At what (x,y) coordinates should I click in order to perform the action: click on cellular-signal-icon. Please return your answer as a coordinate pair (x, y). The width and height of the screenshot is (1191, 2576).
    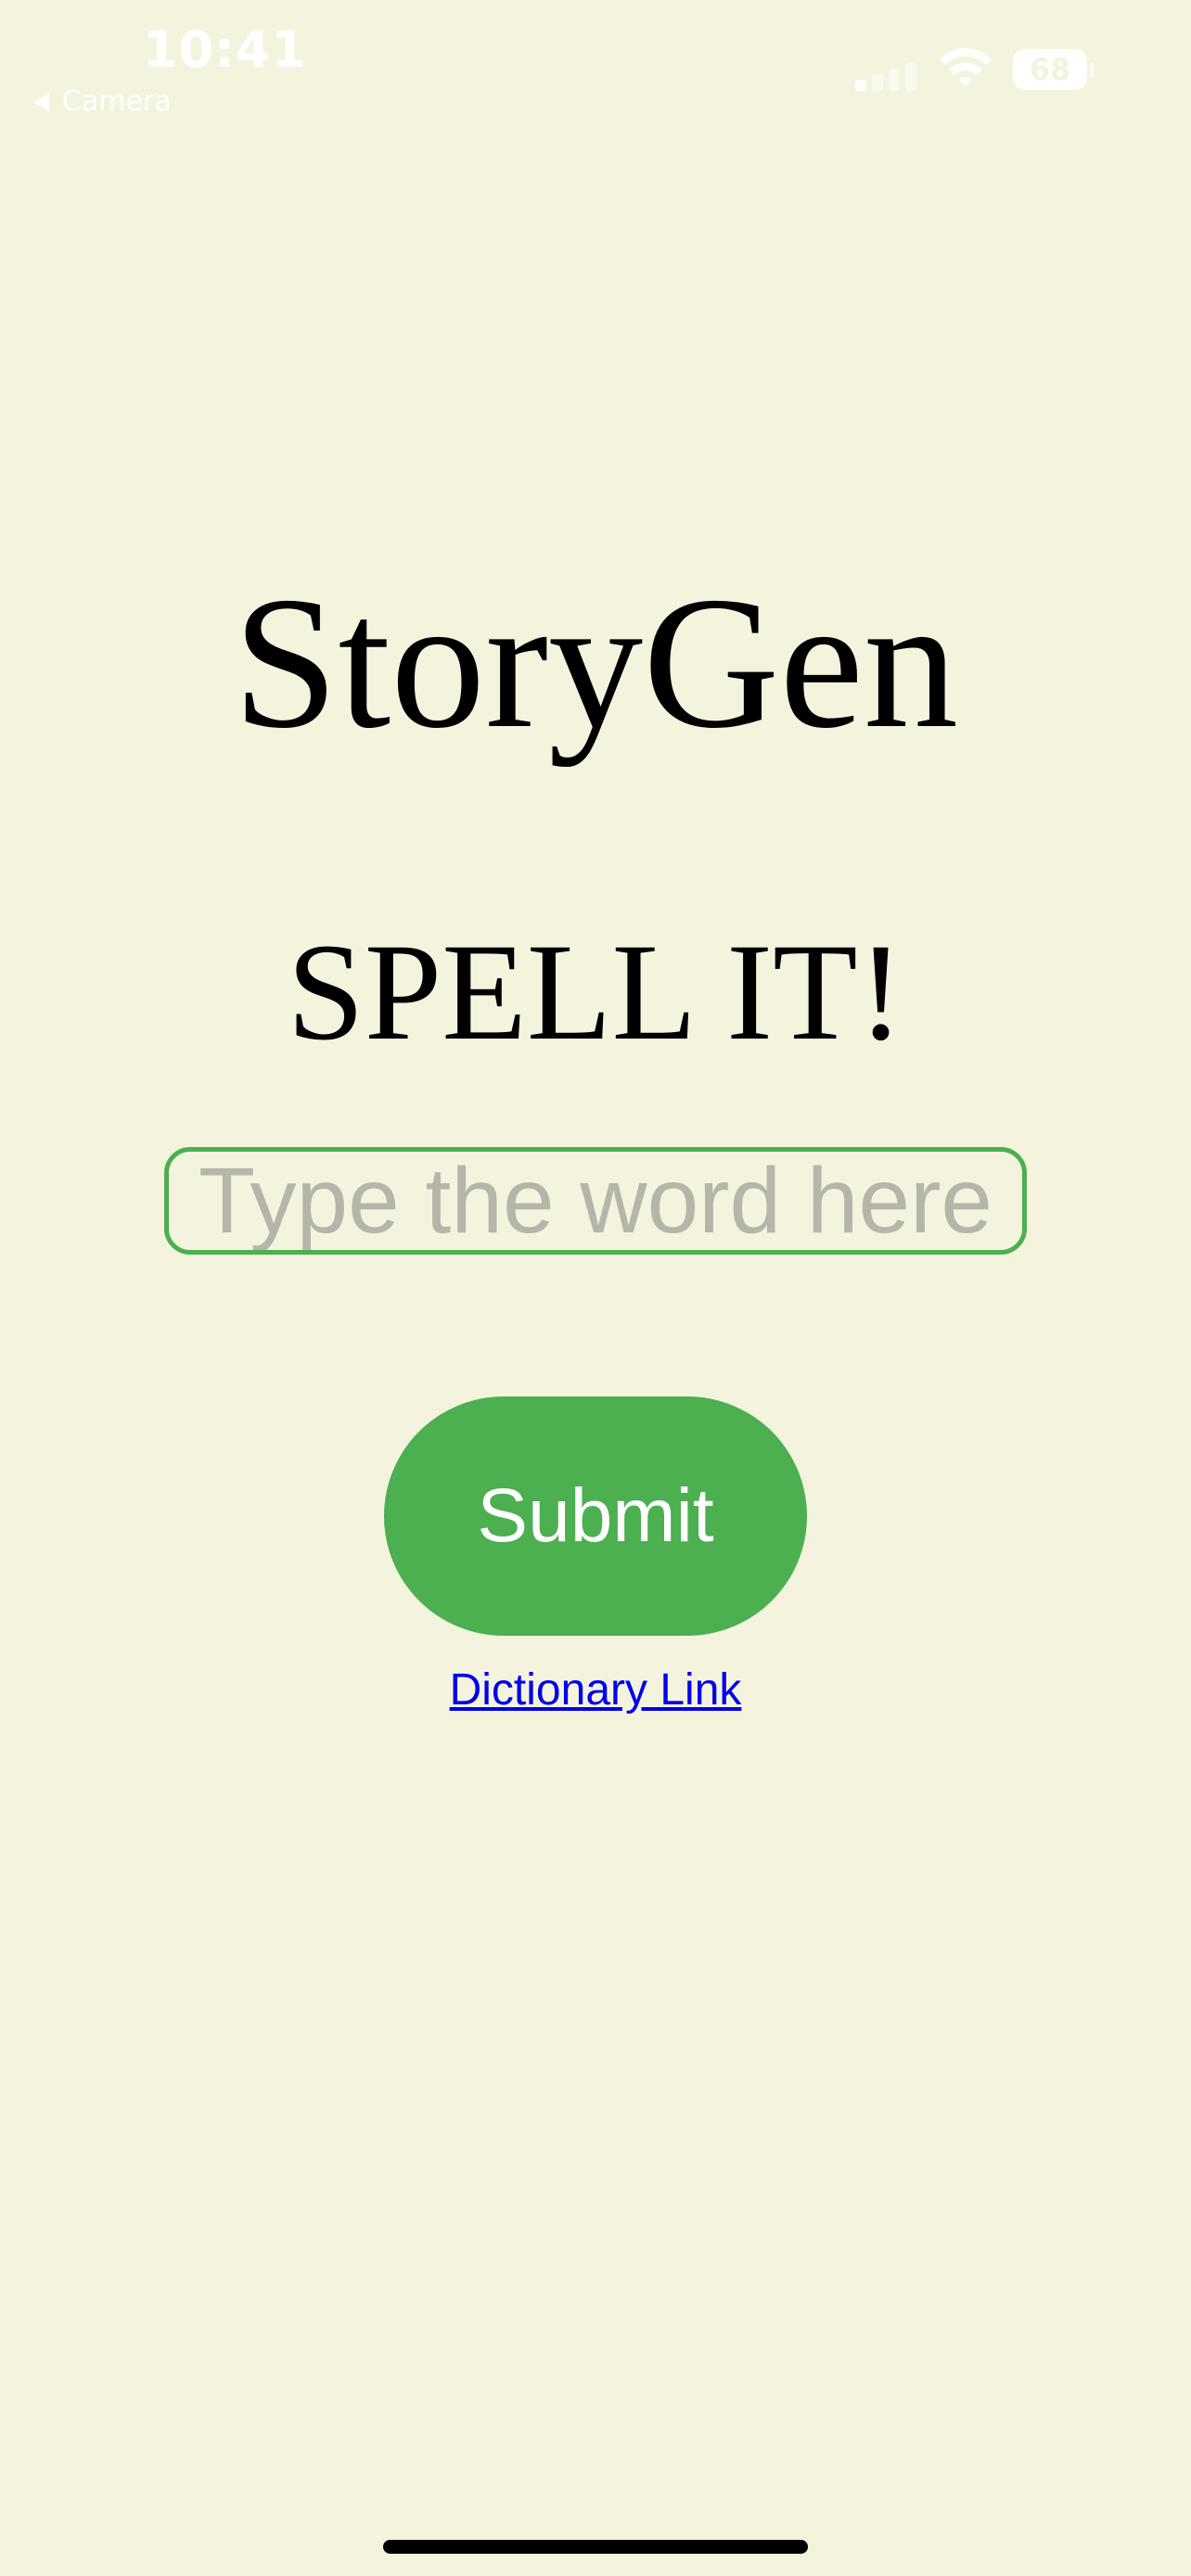
    Looking at the image, I should click on (887, 77).